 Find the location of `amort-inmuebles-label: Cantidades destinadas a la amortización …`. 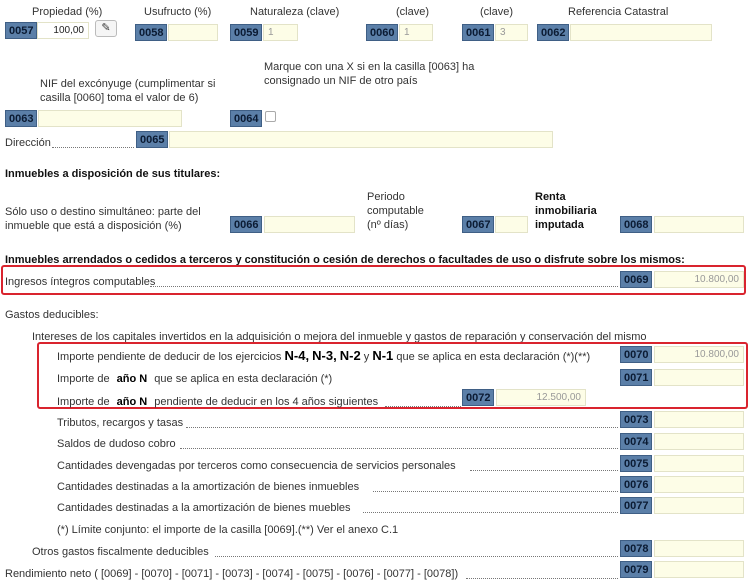

amort-inmuebles-label: Cantidades destinadas a la amortización … is located at coordinates (208, 487).